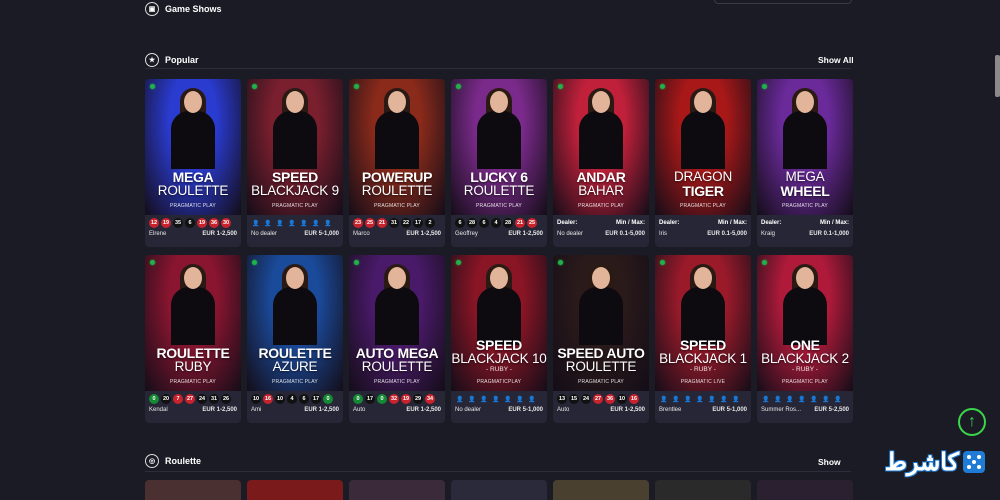 This screenshot has height=500, width=1000. What do you see at coordinates (783, 2) in the screenshot?
I see `top-search-box` at bounding box center [783, 2].